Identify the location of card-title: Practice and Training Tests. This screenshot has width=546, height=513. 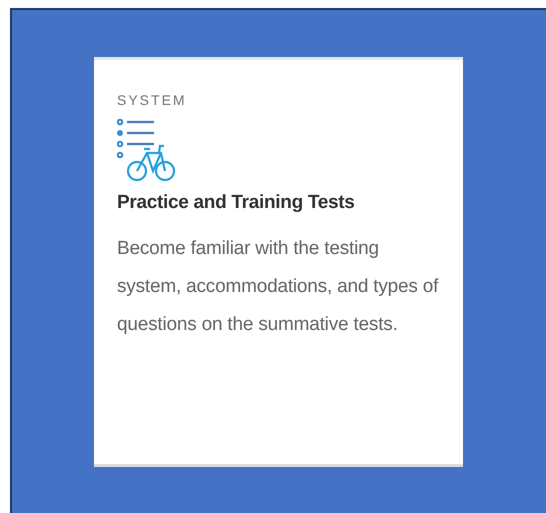
(236, 203).